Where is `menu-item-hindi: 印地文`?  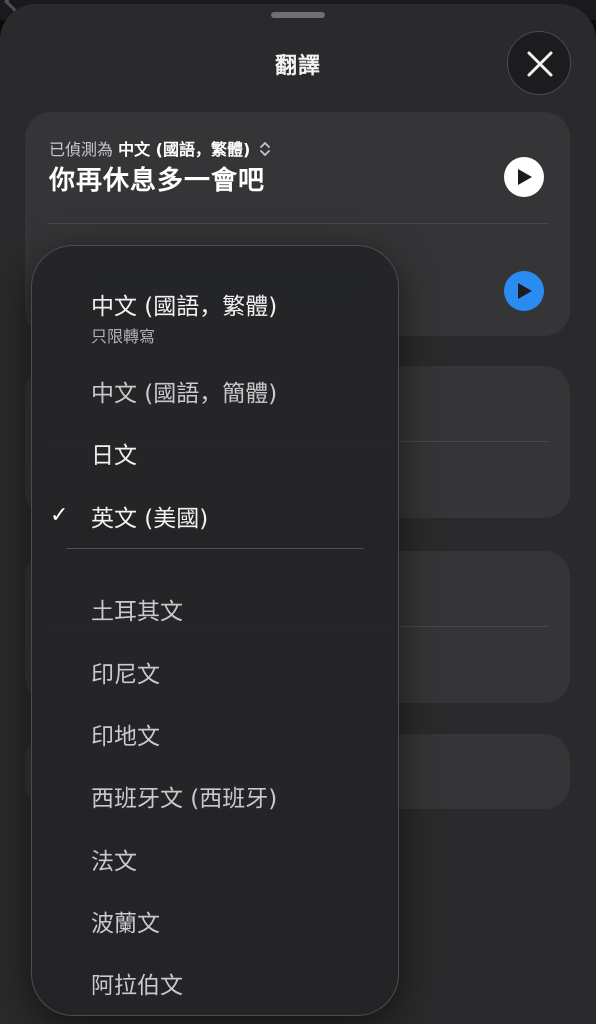 menu-item-hindi: 印地文 is located at coordinates (215, 731).